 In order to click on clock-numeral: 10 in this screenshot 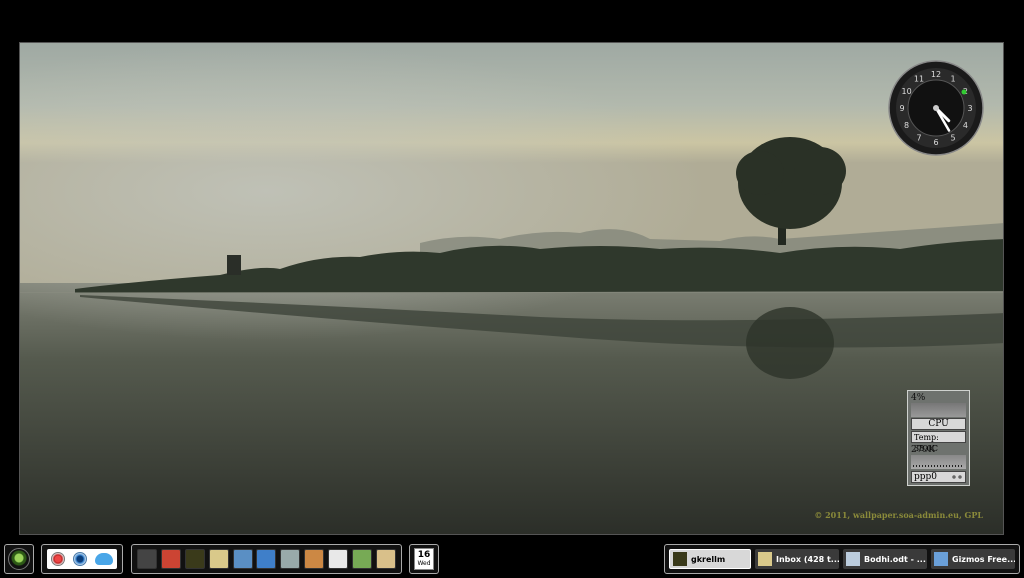, I will do `click(907, 91)`.